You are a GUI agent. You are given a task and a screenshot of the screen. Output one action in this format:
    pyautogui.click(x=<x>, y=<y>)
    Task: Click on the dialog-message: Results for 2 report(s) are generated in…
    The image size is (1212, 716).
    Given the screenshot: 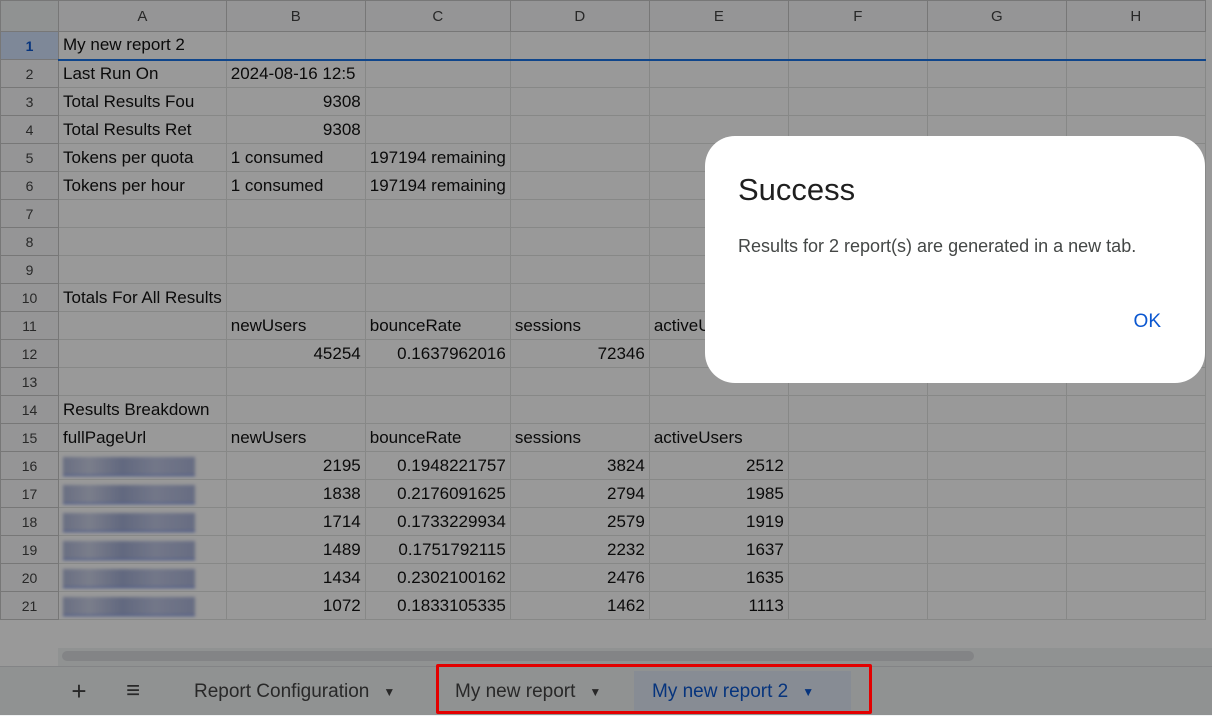 What is the action you would take?
    pyautogui.click(x=937, y=246)
    